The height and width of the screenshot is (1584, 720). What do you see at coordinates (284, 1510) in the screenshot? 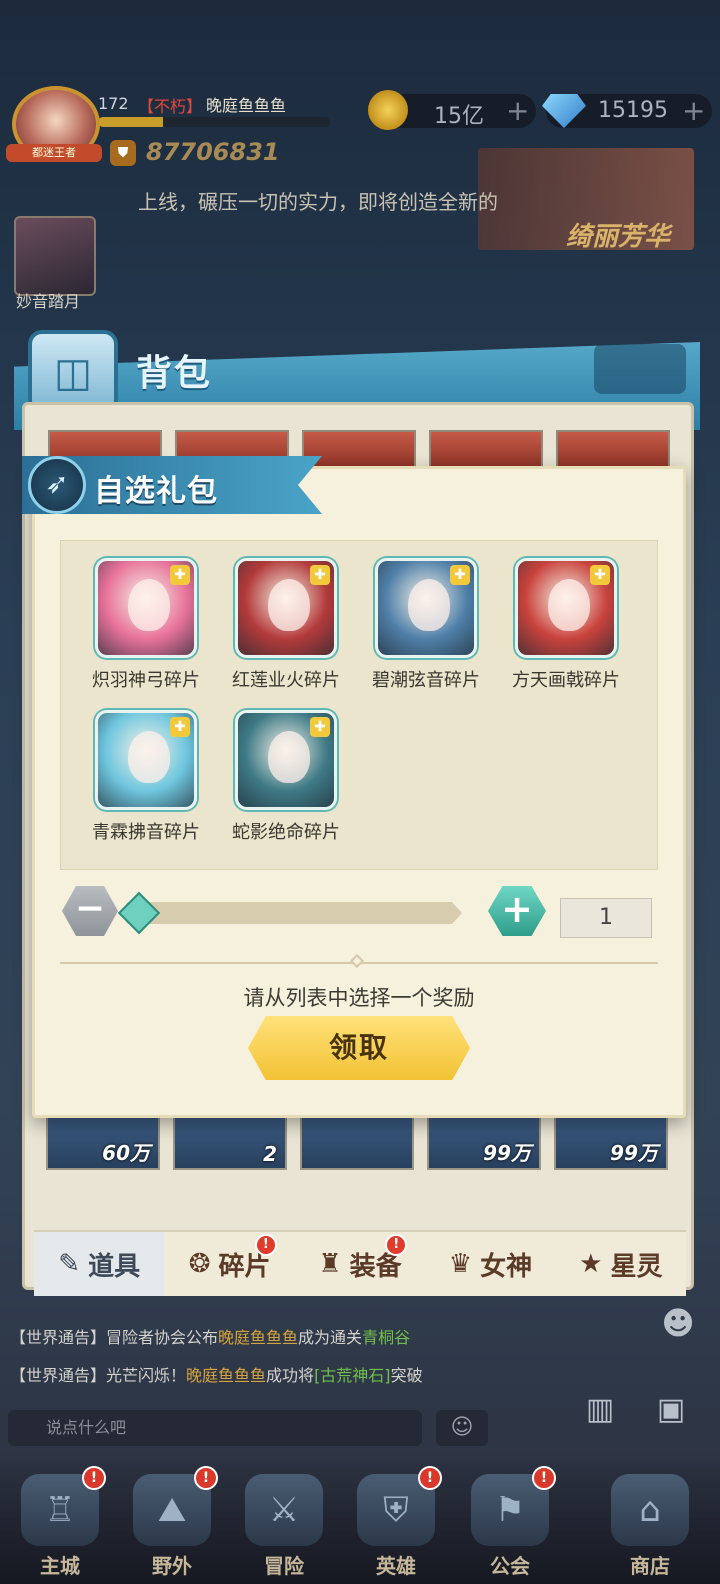
I see `swords-icon: ⚔` at bounding box center [284, 1510].